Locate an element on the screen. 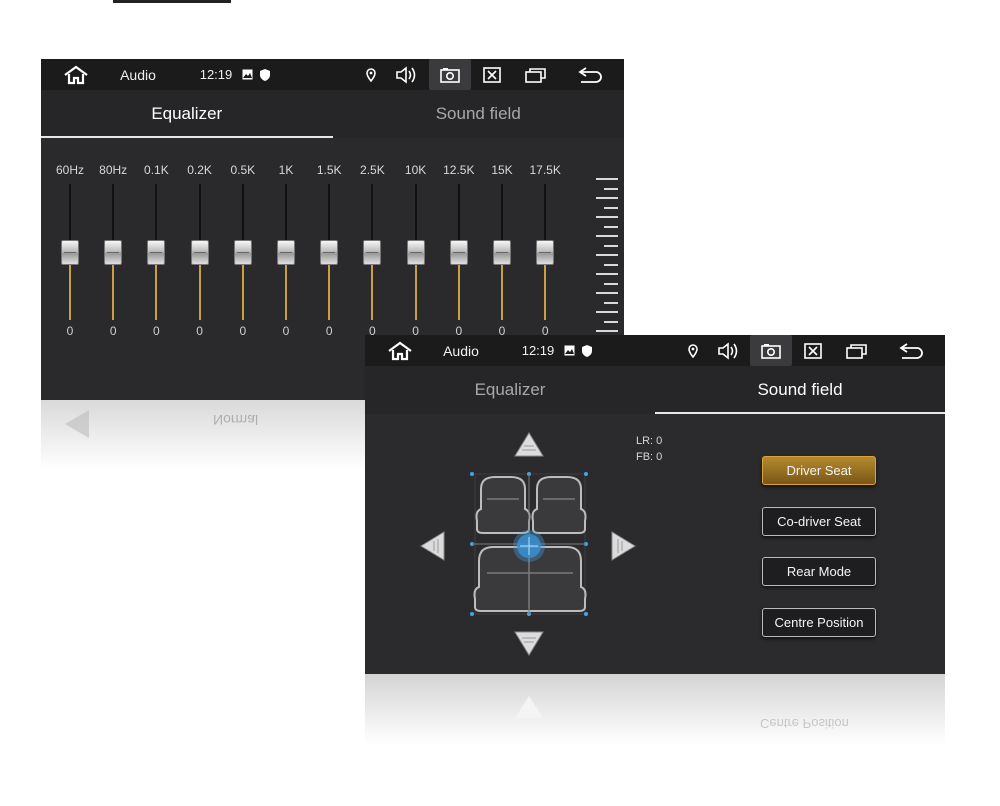 The height and width of the screenshot is (806, 1000). band-frequency-label: 2.5K is located at coordinates (372, 170).